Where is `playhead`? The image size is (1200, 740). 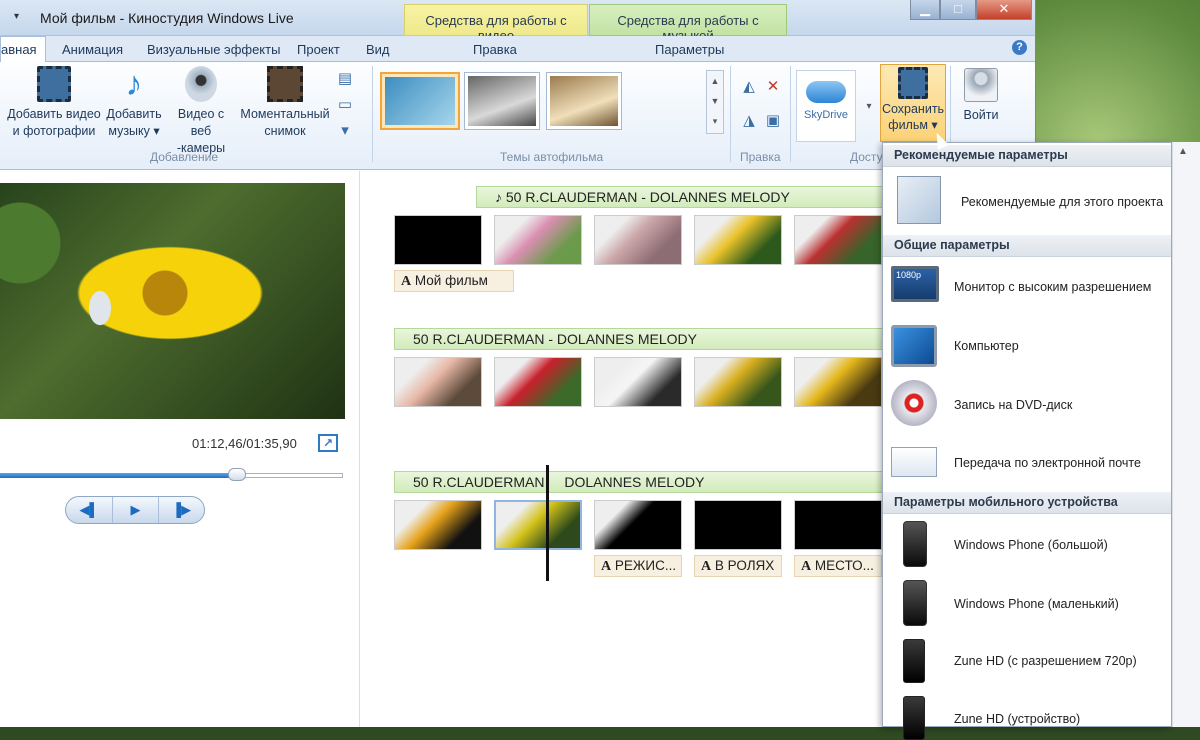
playhead is located at coordinates (547, 523).